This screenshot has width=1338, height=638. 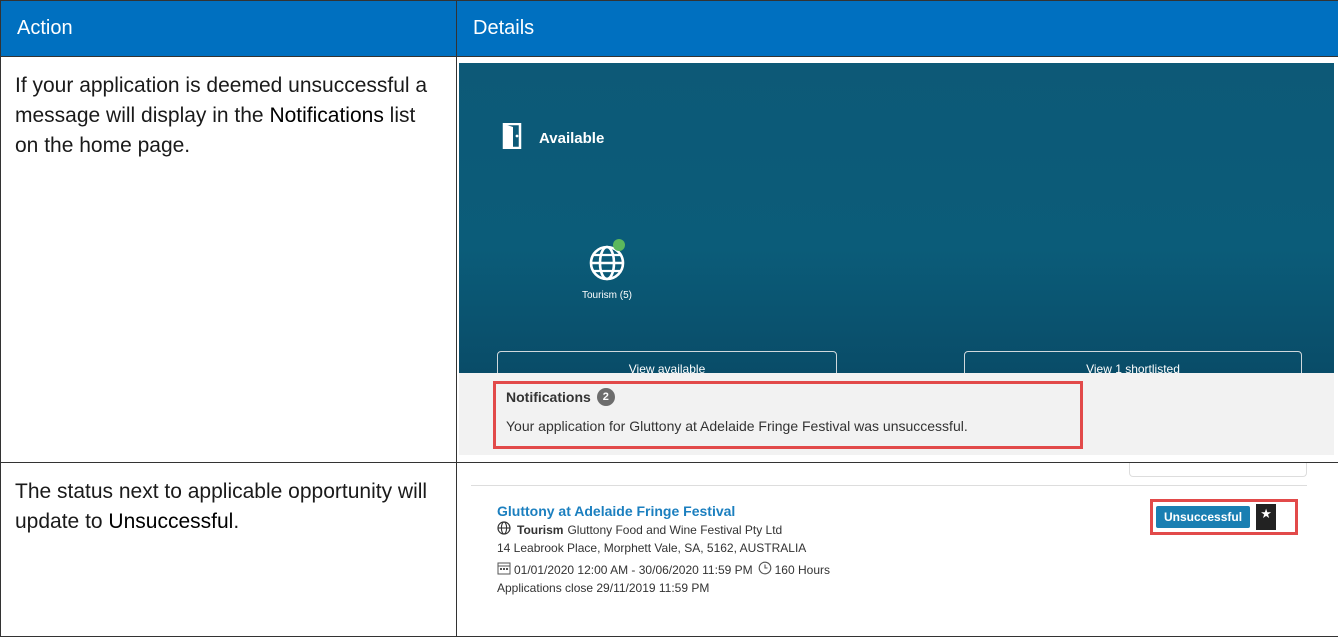 I want to click on status-highlight: Unsuccessful ★, so click(x=1224, y=517).